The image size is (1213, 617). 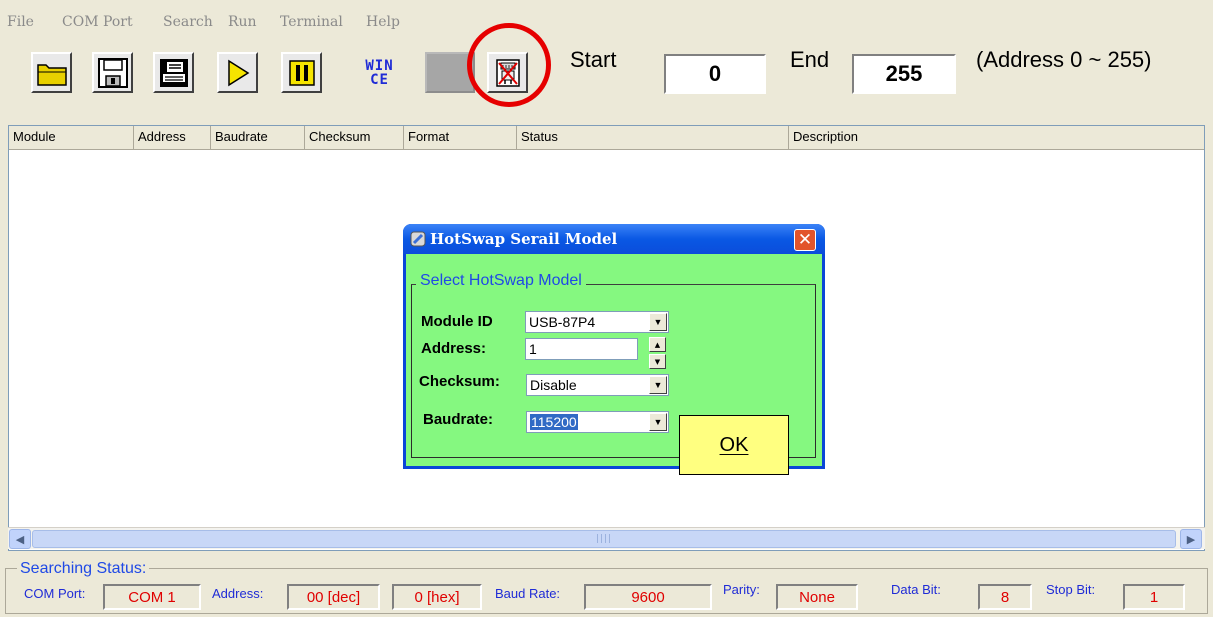 What do you see at coordinates (715, 74) in the screenshot?
I see `start-address-input: 0` at bounding box center [715, 74].